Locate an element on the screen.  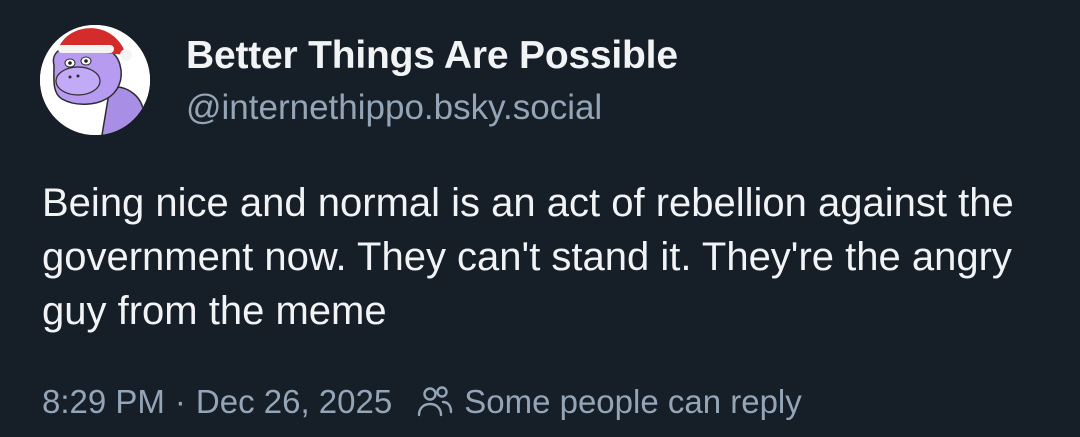
author-display-name: Better Things Are Possible is located at coordinates (432, 56).